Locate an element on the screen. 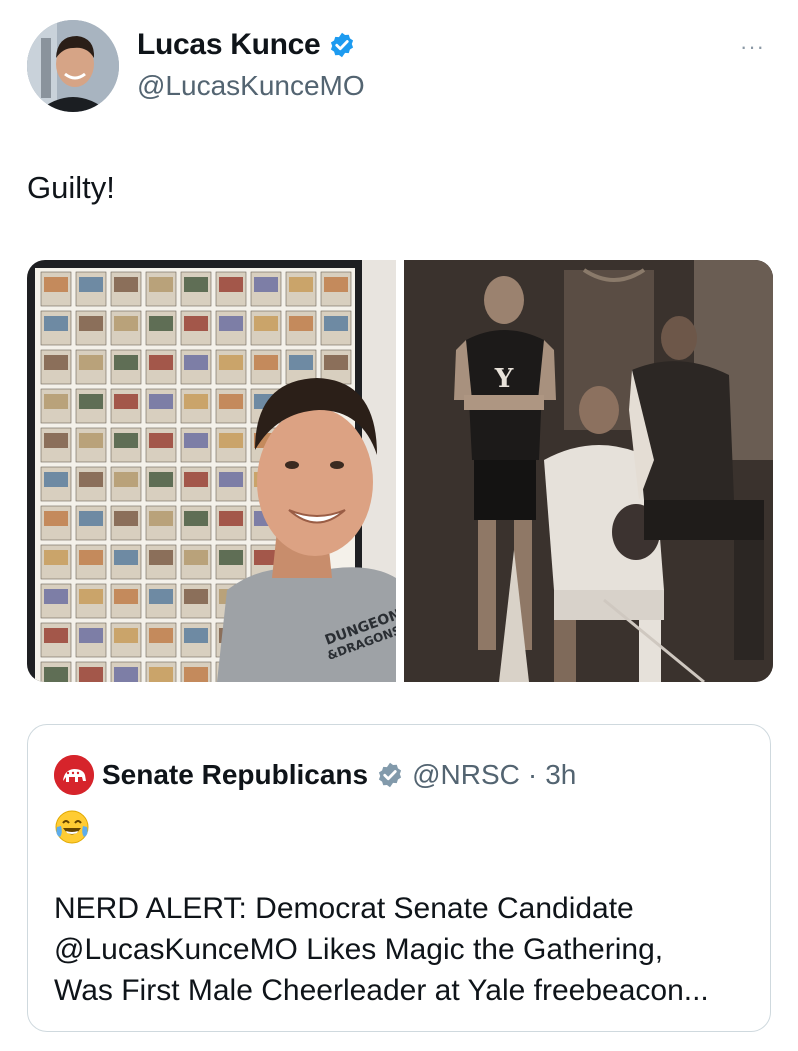  quoted-display-name: Senate Republicans is located at coordinates (235, 775).